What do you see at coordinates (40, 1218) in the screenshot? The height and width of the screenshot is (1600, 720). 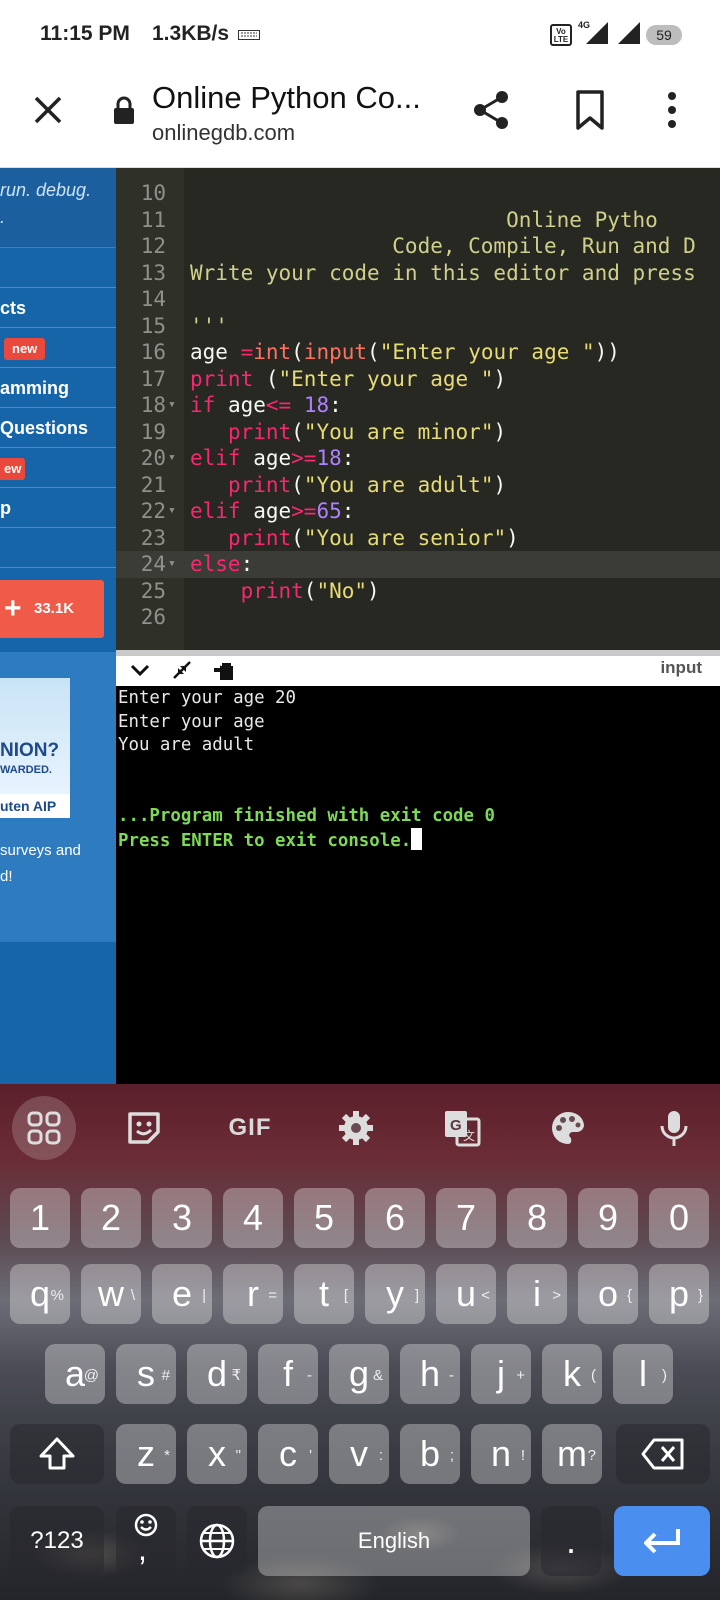 I see `key-1: 1` at bounding box center [40, 1218].